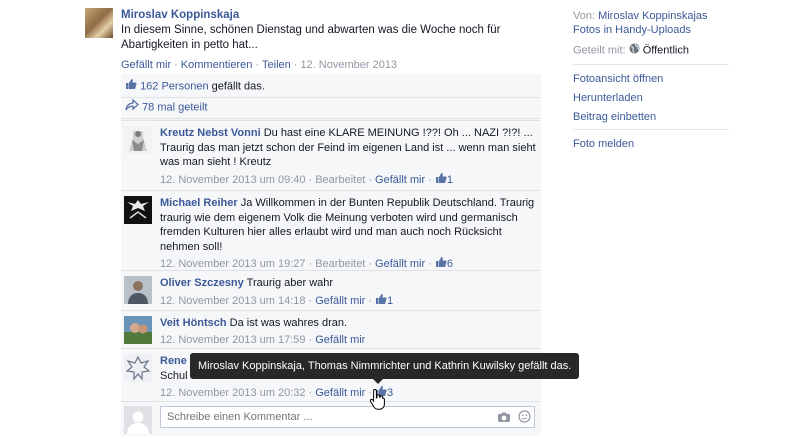 The image size is (798, 439). Describe the element at coordinates (174, 107) in the screenshot. I see `shares-link: 78 mal geteilt` at that location.